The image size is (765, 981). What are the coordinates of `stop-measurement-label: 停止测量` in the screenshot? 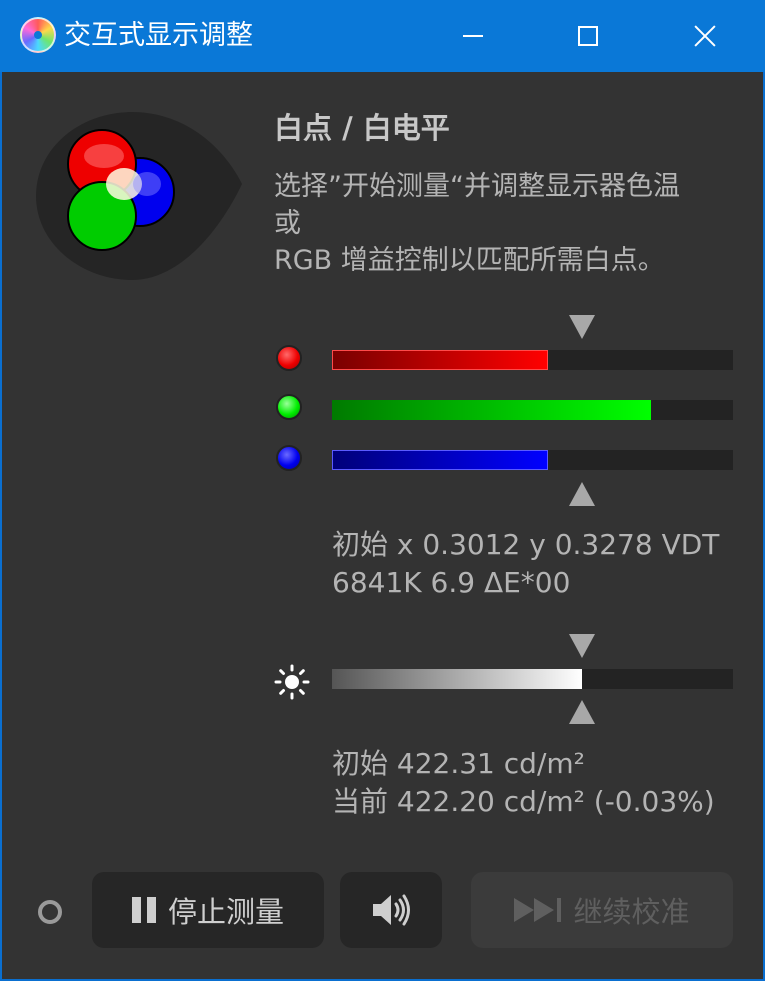 It's located at (225, 912).